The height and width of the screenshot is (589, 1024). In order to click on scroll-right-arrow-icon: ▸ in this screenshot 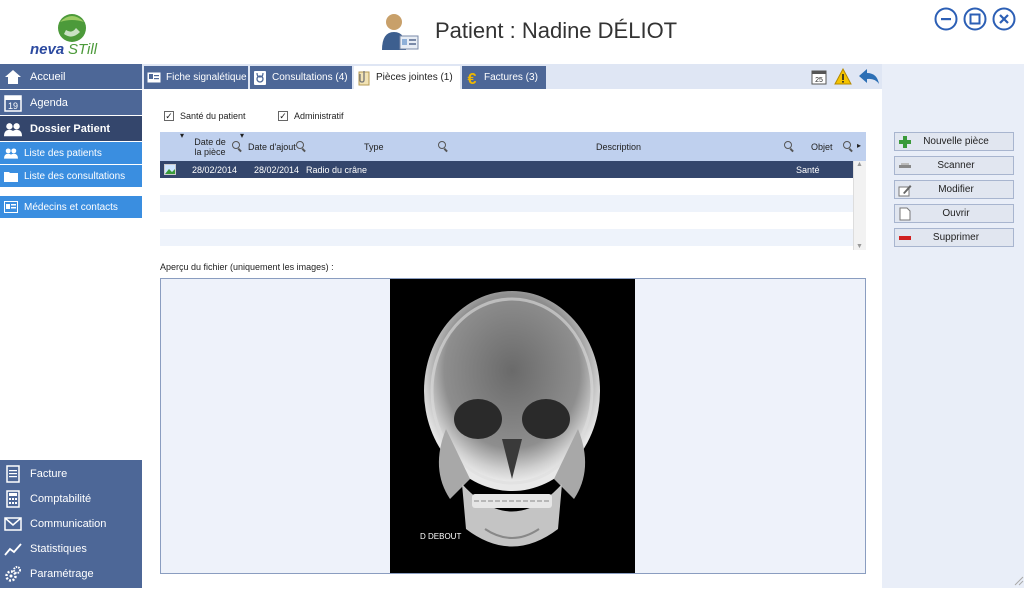, I will do `click(859, 145)`.